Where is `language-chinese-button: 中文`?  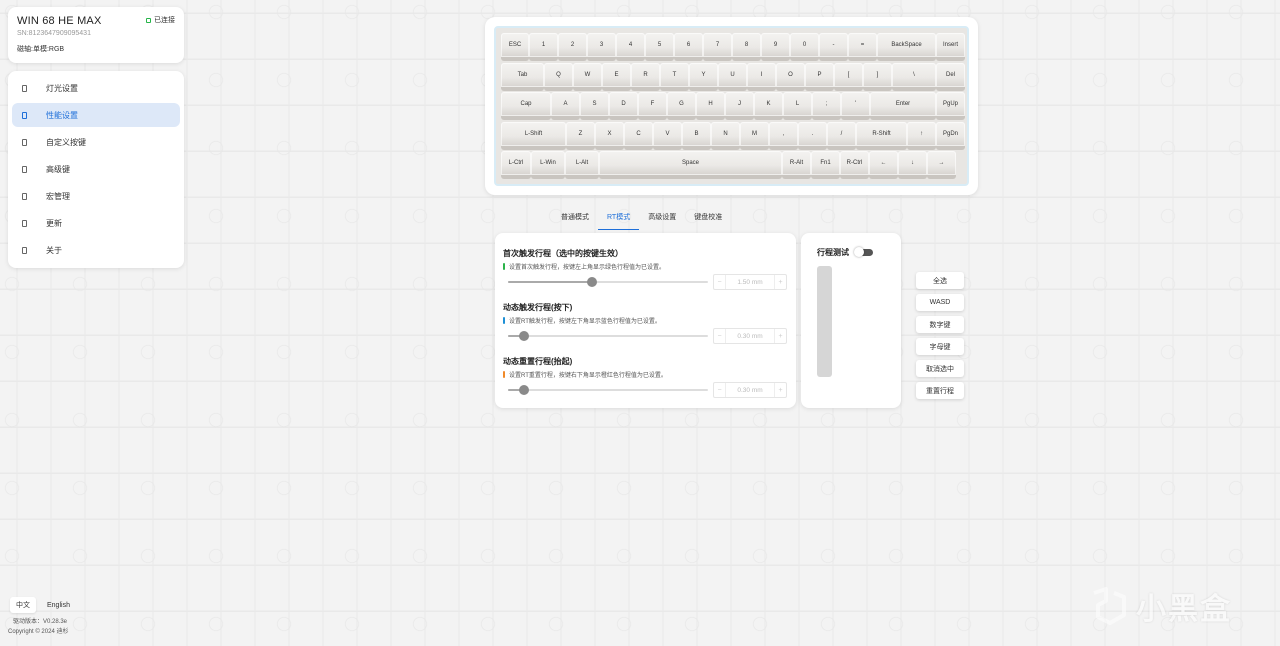 language-chinese-button: 中文 is located at coordinates (23, 605).